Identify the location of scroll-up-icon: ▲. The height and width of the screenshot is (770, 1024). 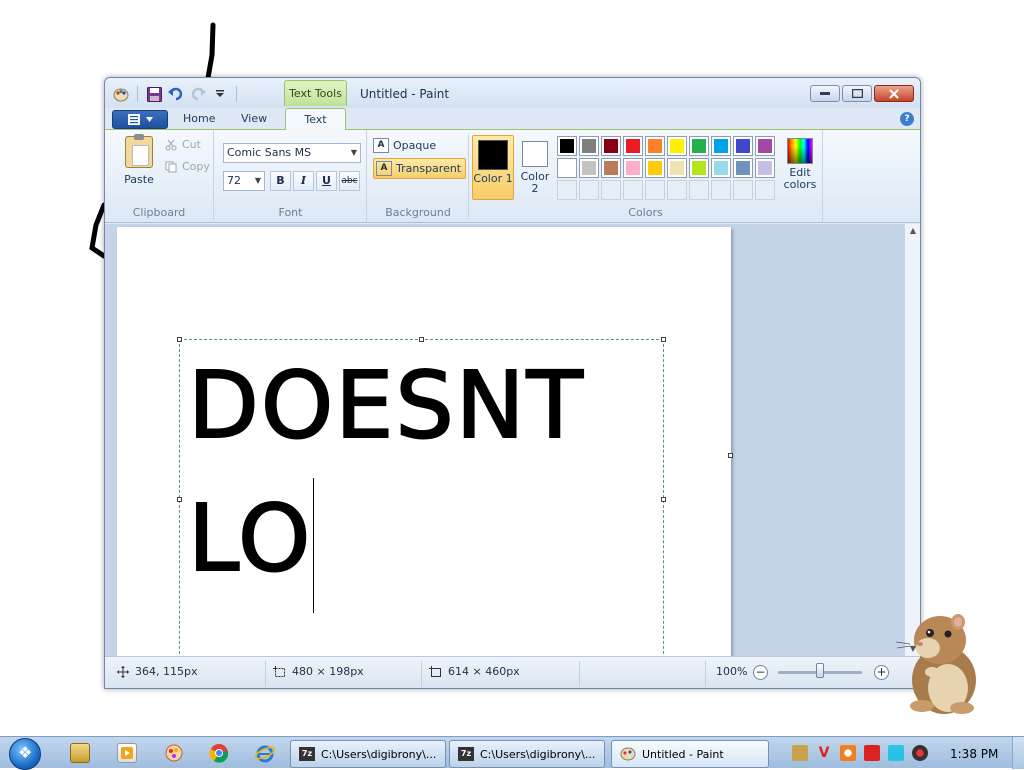
(912, 231).